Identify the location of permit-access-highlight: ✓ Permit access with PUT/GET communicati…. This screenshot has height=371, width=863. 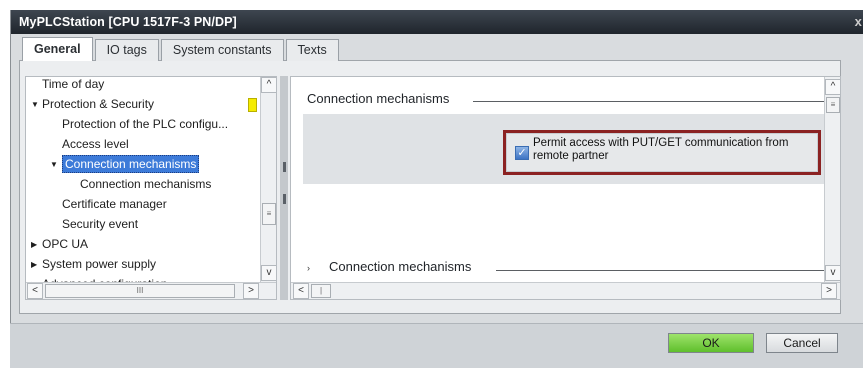
(662, 152).